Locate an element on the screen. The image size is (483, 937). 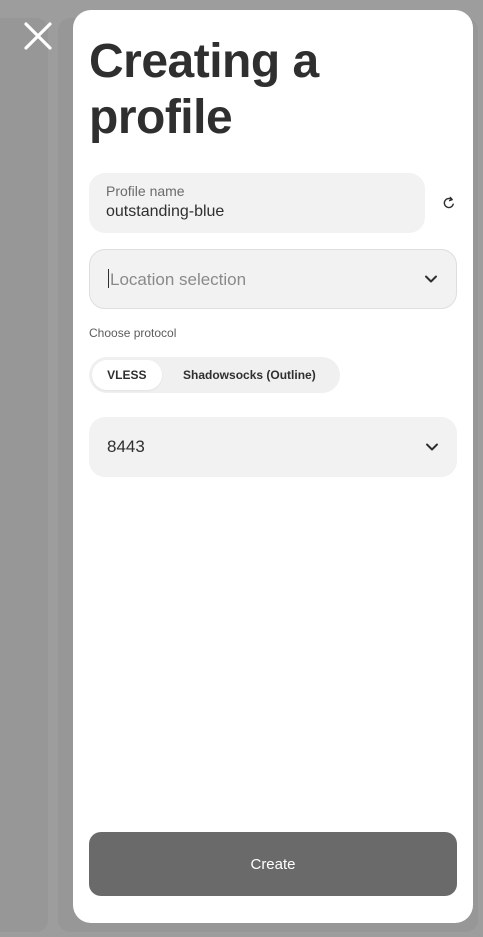
regenerate-name-button is located at coordinates (449, 203).